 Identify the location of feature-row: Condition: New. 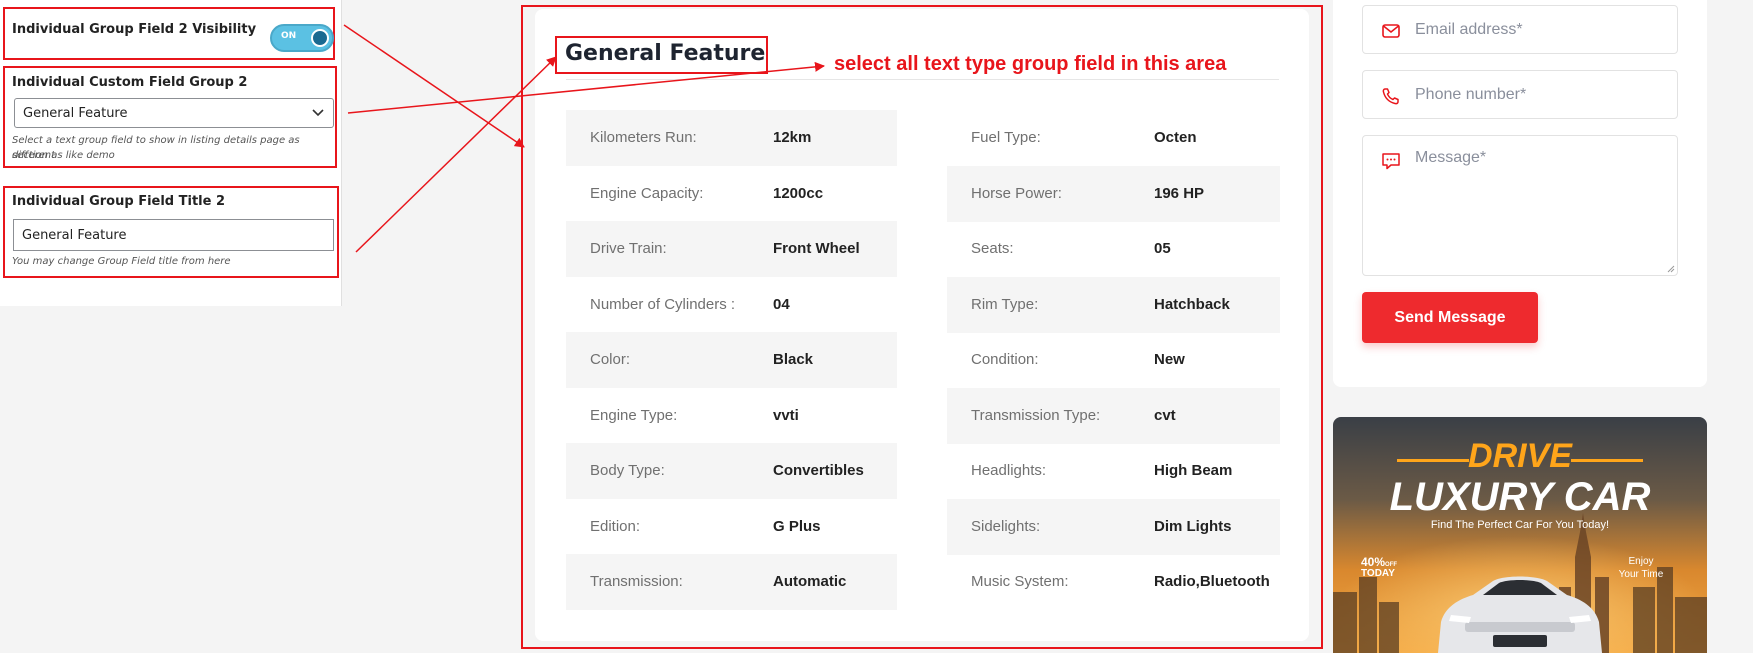
(1113, 360).